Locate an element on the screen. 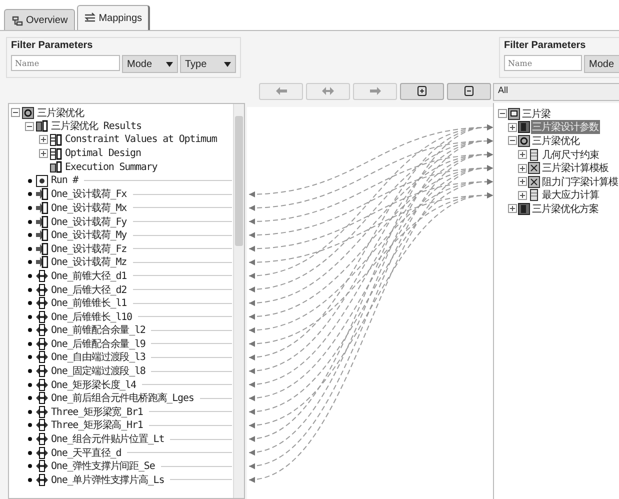 The height and width of the screenshot is (499, 619). tree-item: 三片梁 is located at coordinates (536, 113).